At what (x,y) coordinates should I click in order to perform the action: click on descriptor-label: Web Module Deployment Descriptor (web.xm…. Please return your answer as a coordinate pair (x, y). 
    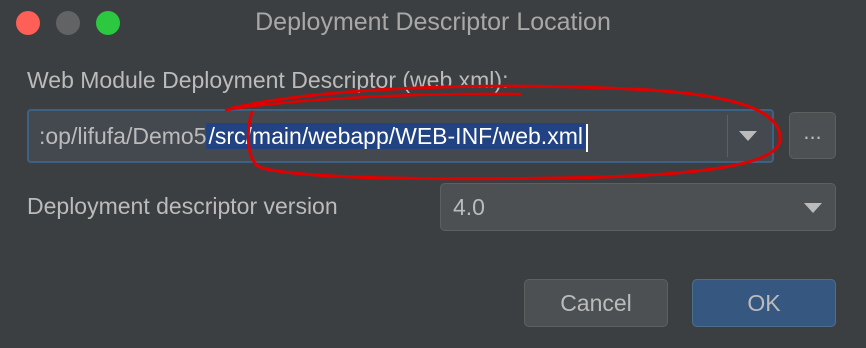
    Looking at the image, I should click on (268, 80).